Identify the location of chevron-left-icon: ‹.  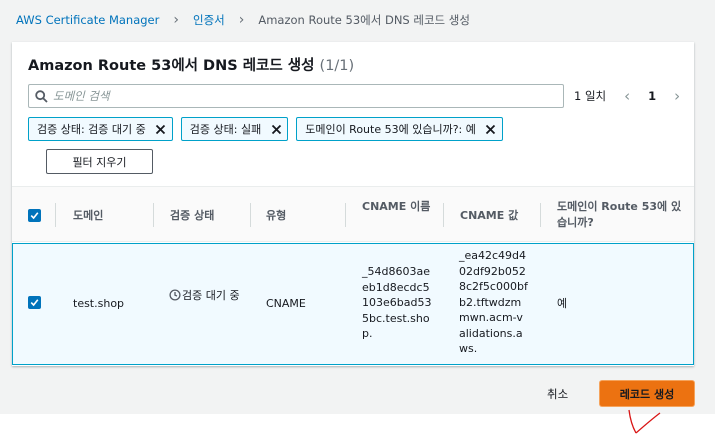
(627, 96).